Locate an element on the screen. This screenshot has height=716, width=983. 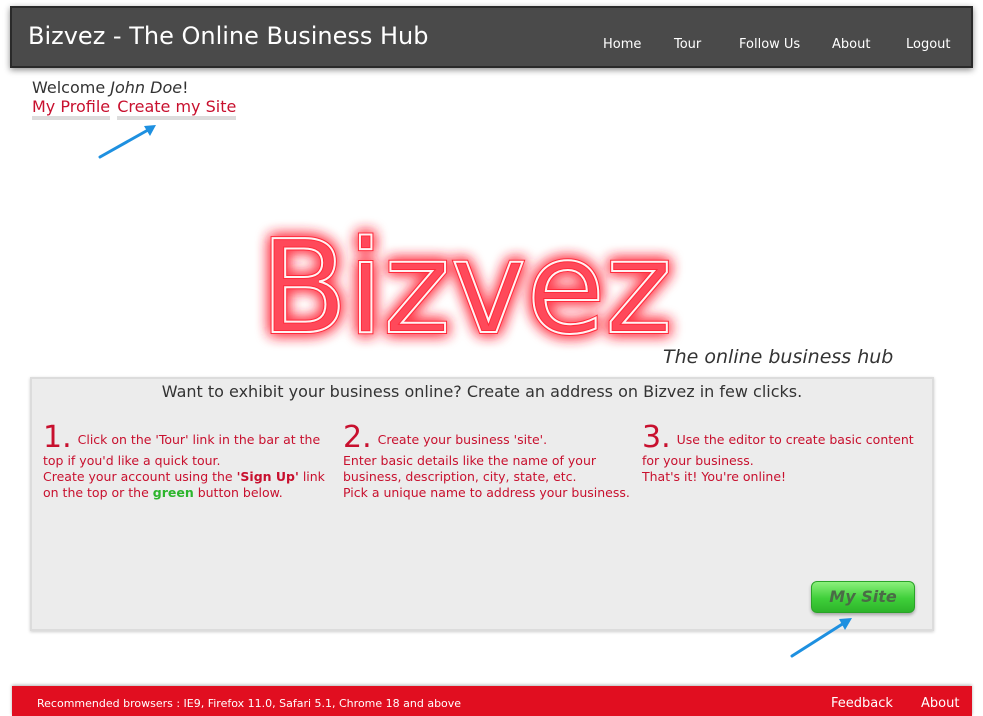
welcome-suffix: ! is located at coordinates (185, 87).